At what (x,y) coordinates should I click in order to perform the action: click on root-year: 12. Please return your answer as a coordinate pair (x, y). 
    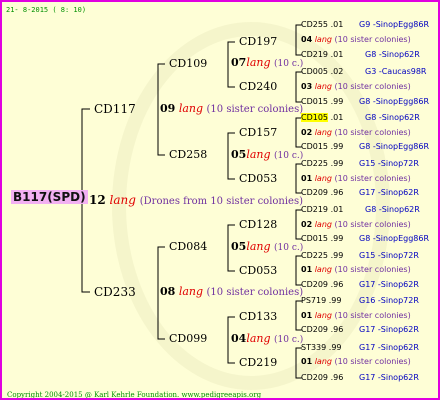
    Looking at the image, I should click on (97, 200).